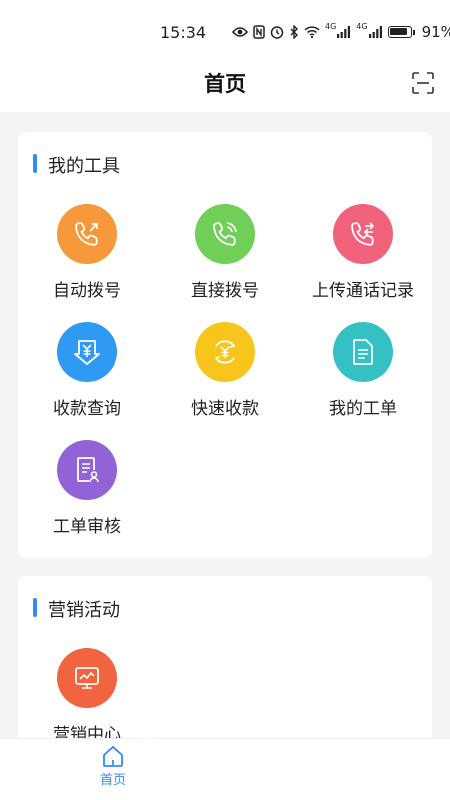 The width and height of the screenshot is (450, 800). Describe the element at coordinates (363, 409) in the screenshot. I see `tool-label: 我的工单` at that location.